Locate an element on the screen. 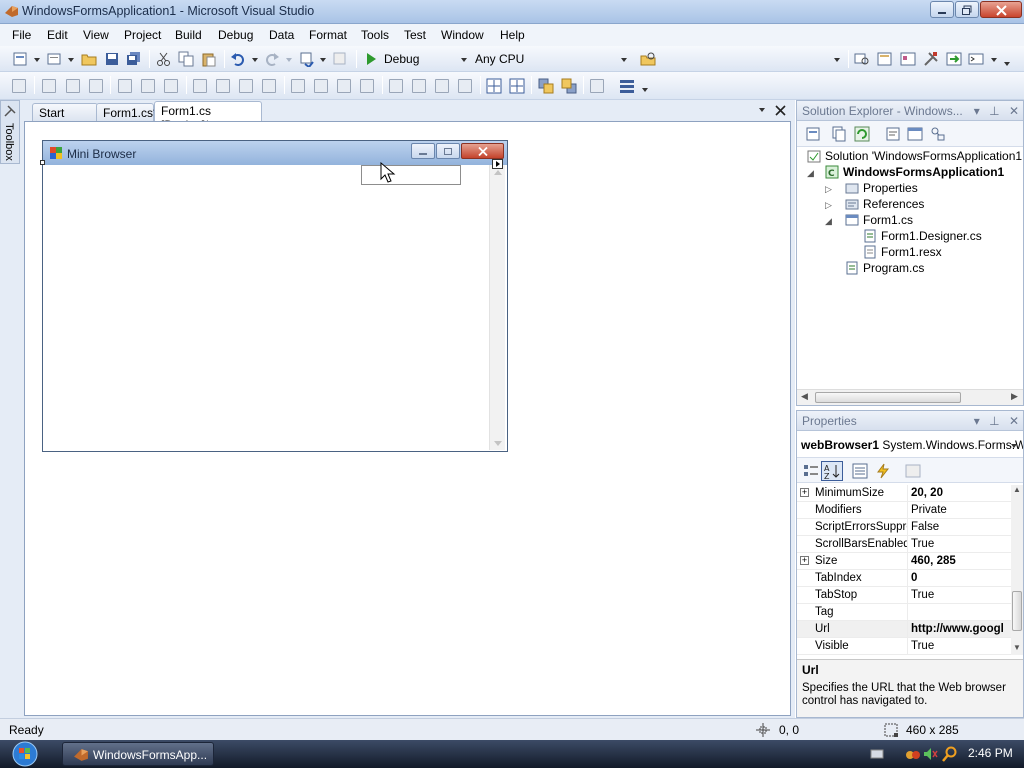  property-value: False is located at coordinates (961, 527).